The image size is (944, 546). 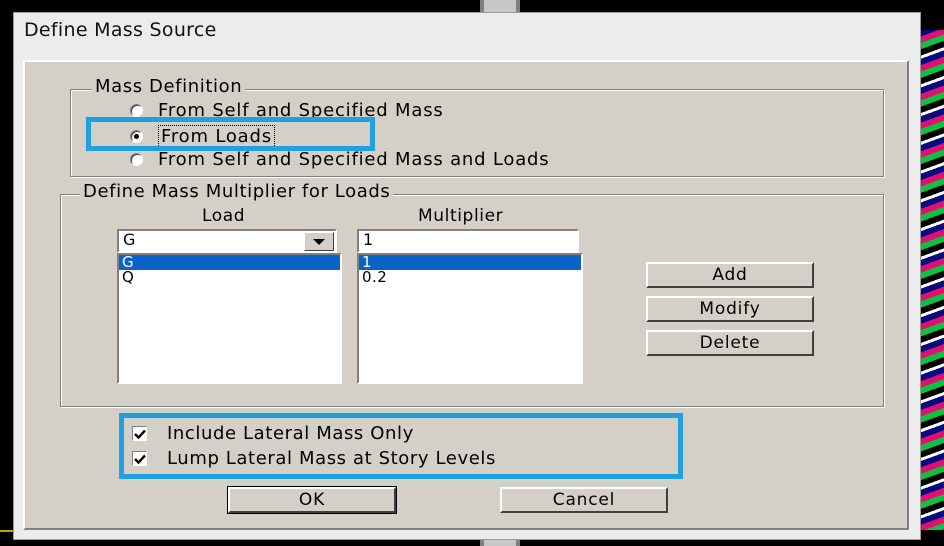 What do you see at coordinates (120, 30) in the screenshot?
I see `window-title: Define Mass Source` at bounding box center [120, 30].